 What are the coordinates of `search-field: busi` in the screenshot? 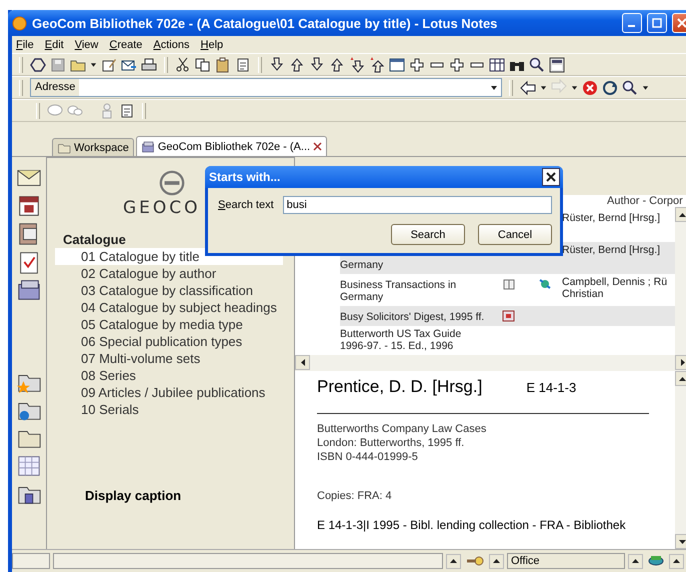 It's located at (417, 205).